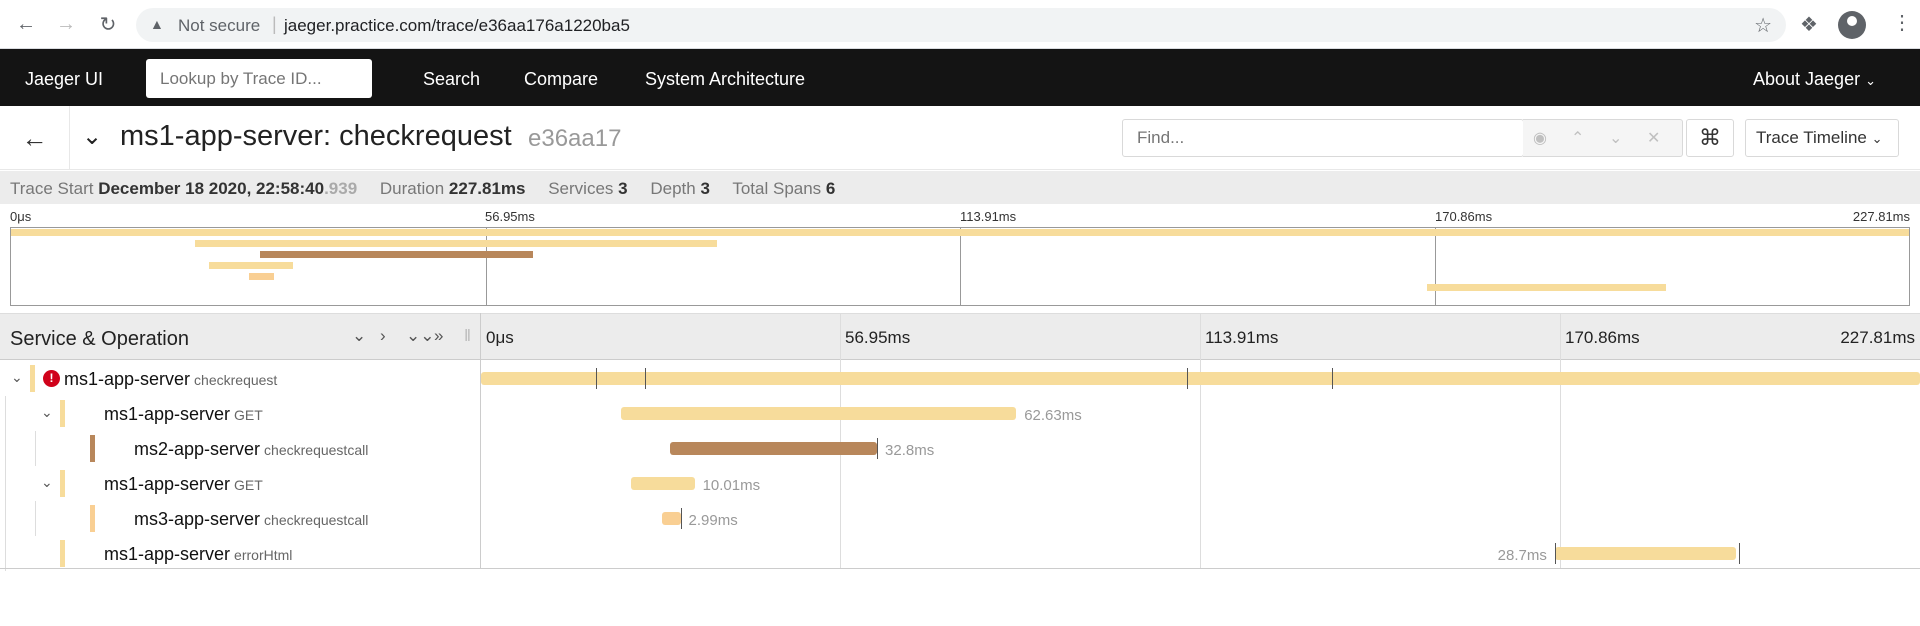 The width and height of the screenshot is (1920, 626). Describe the element at coordinates (575, 138) in the screenshot. I see `trace-short-id: e36aa17` at that location.